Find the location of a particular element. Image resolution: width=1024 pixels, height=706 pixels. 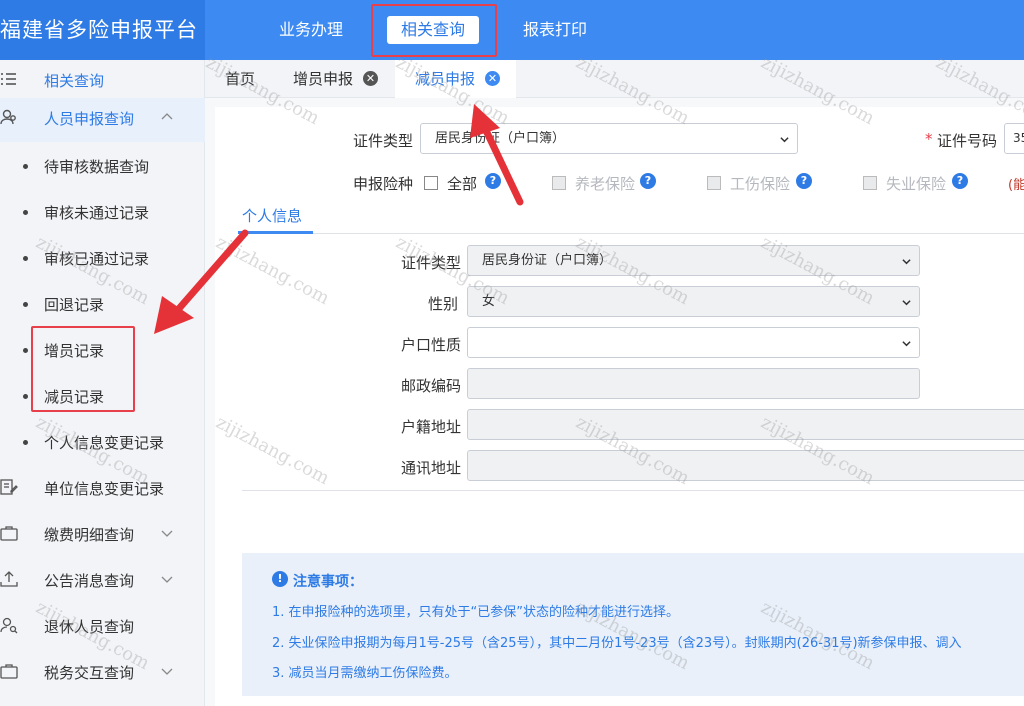

filter-id-type-select: 居民身份证（户口簿） is located at coordinates (609, 138).